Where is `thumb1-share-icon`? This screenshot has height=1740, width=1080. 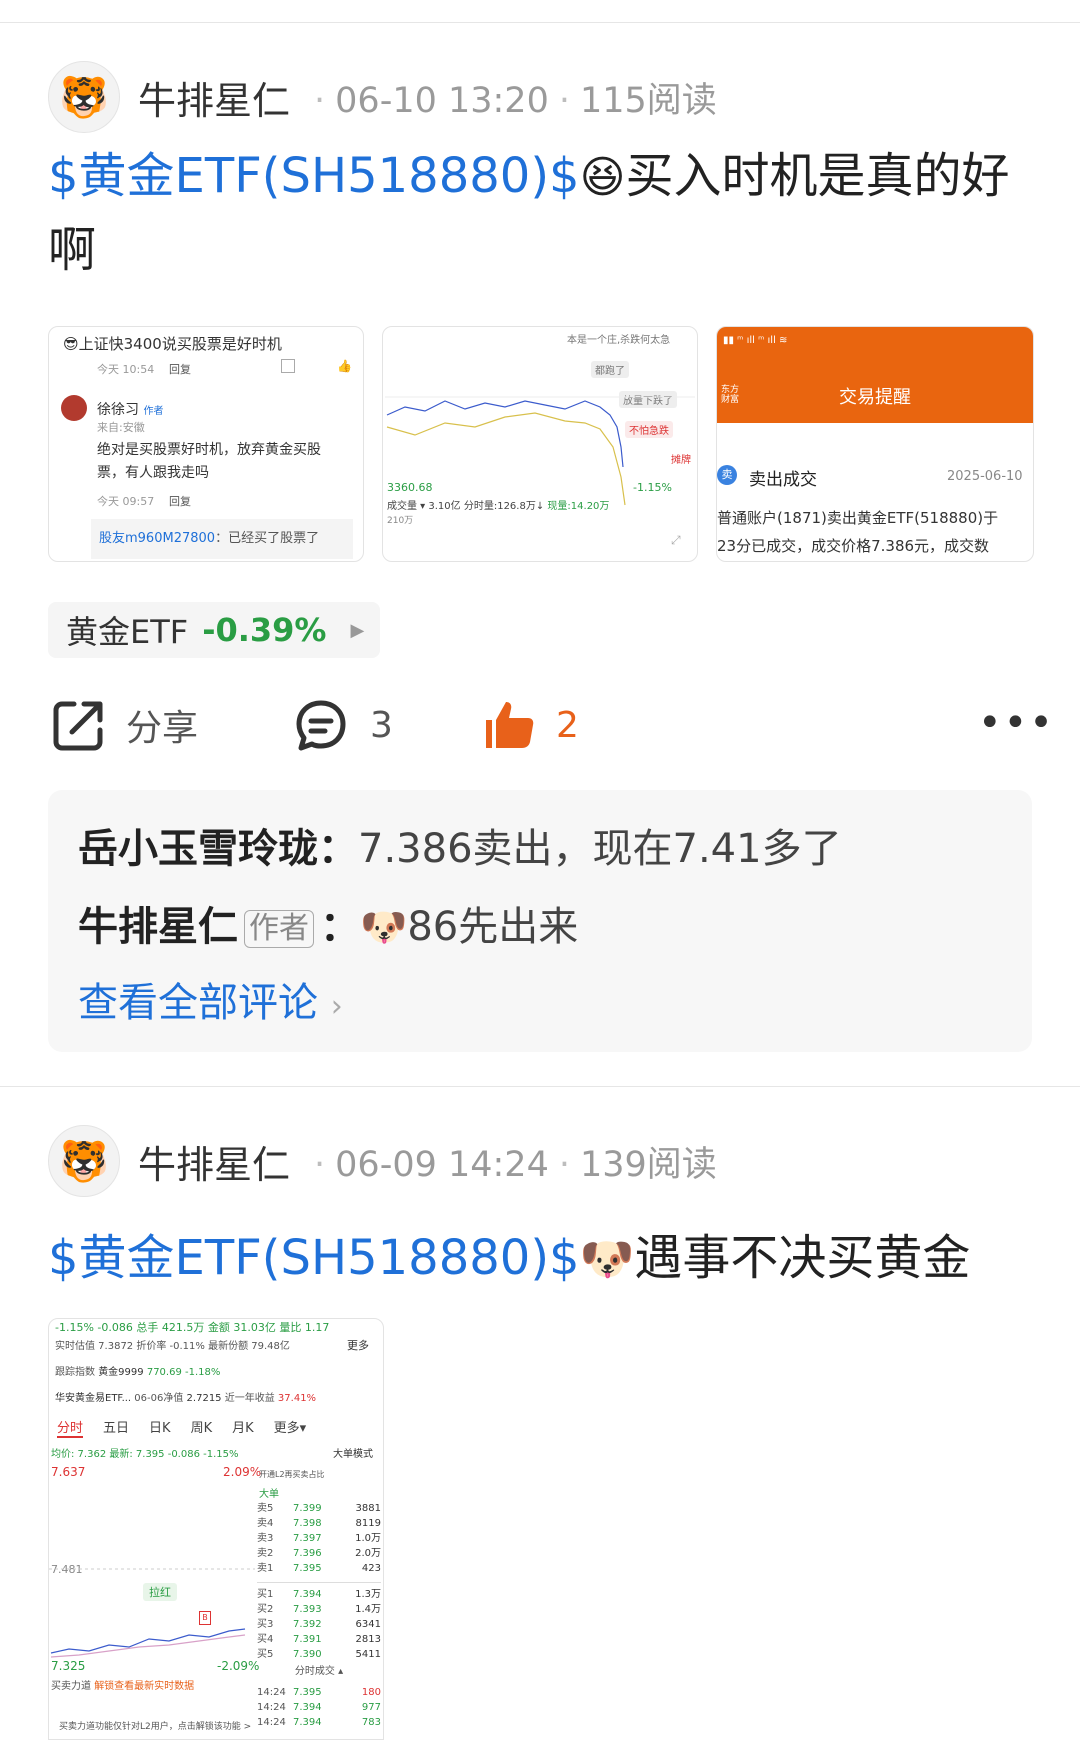
thumb1-share-icon is located at coordinates (288, 366).